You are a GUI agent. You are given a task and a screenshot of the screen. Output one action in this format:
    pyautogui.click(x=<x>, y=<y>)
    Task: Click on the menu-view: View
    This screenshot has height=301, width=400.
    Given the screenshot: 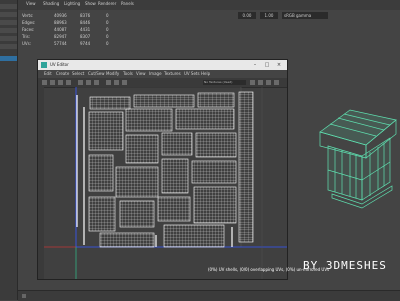 What is the action you would take?
    pyautogui.click(x=31, y=3)
    